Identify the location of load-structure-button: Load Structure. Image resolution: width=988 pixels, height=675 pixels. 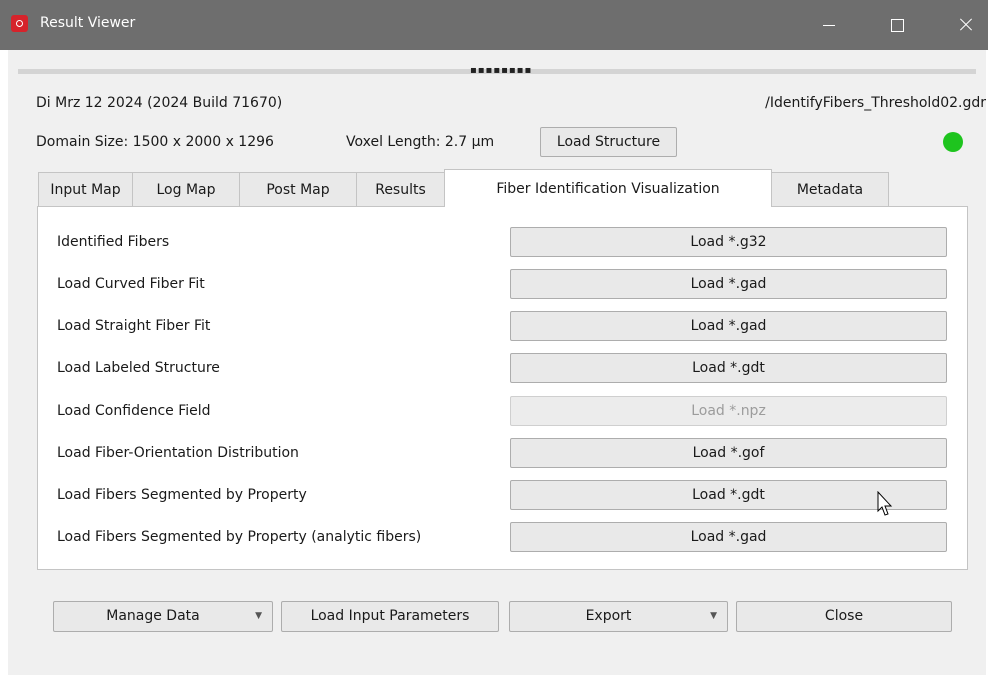
(608, 142).